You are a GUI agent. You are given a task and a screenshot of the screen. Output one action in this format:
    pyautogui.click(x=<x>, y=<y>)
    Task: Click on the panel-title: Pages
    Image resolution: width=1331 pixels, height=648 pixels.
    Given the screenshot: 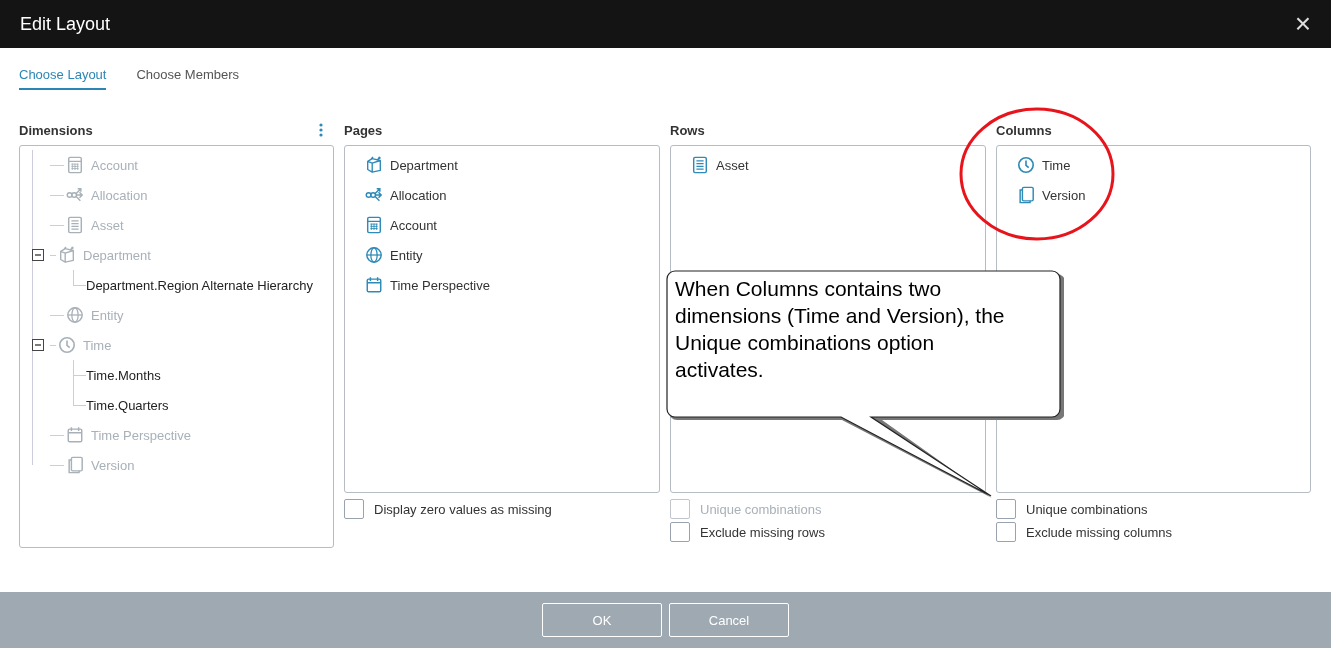 What is the action you would take?
    pyautogui.click(x=363, y=130)
    